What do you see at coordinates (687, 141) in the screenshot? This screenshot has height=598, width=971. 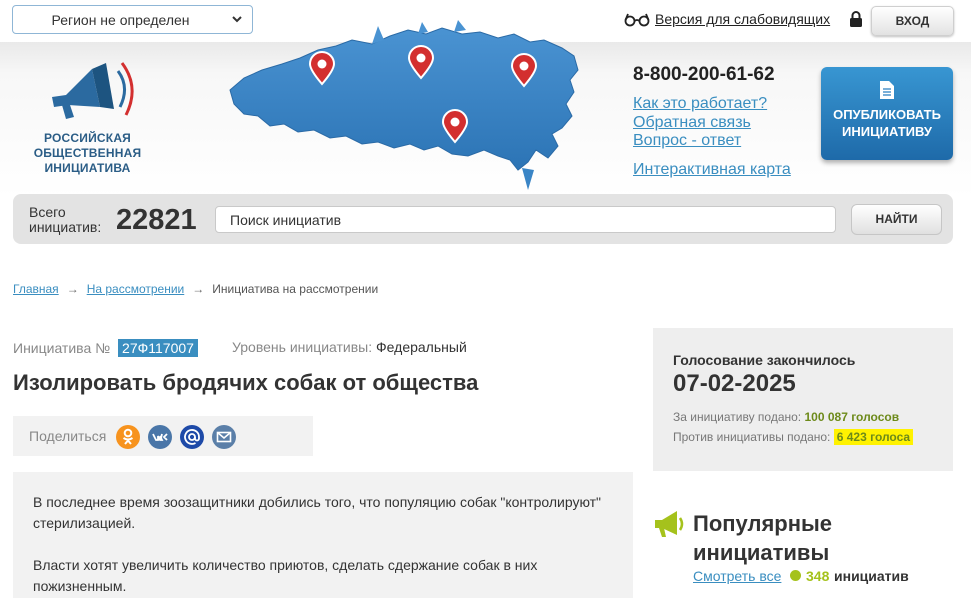 I see `faq-link: Вопрос - ответ` at bounding box center [687, 141].